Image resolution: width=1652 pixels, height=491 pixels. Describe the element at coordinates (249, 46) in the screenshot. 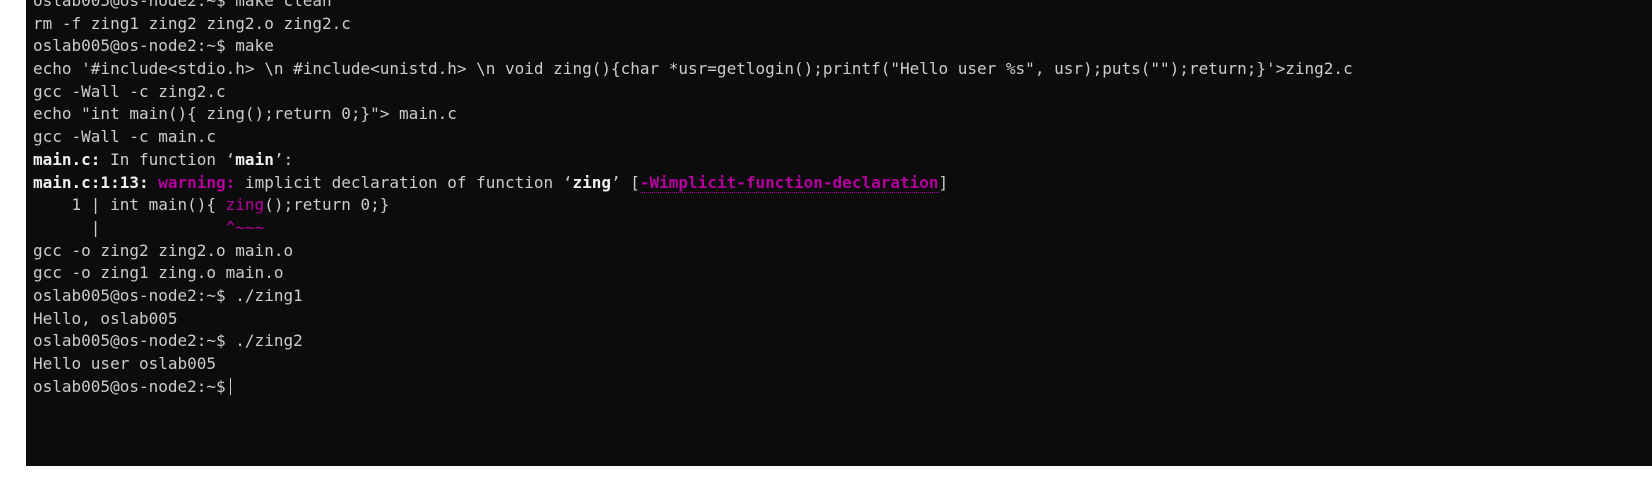

I see `command-text: make` at that location.